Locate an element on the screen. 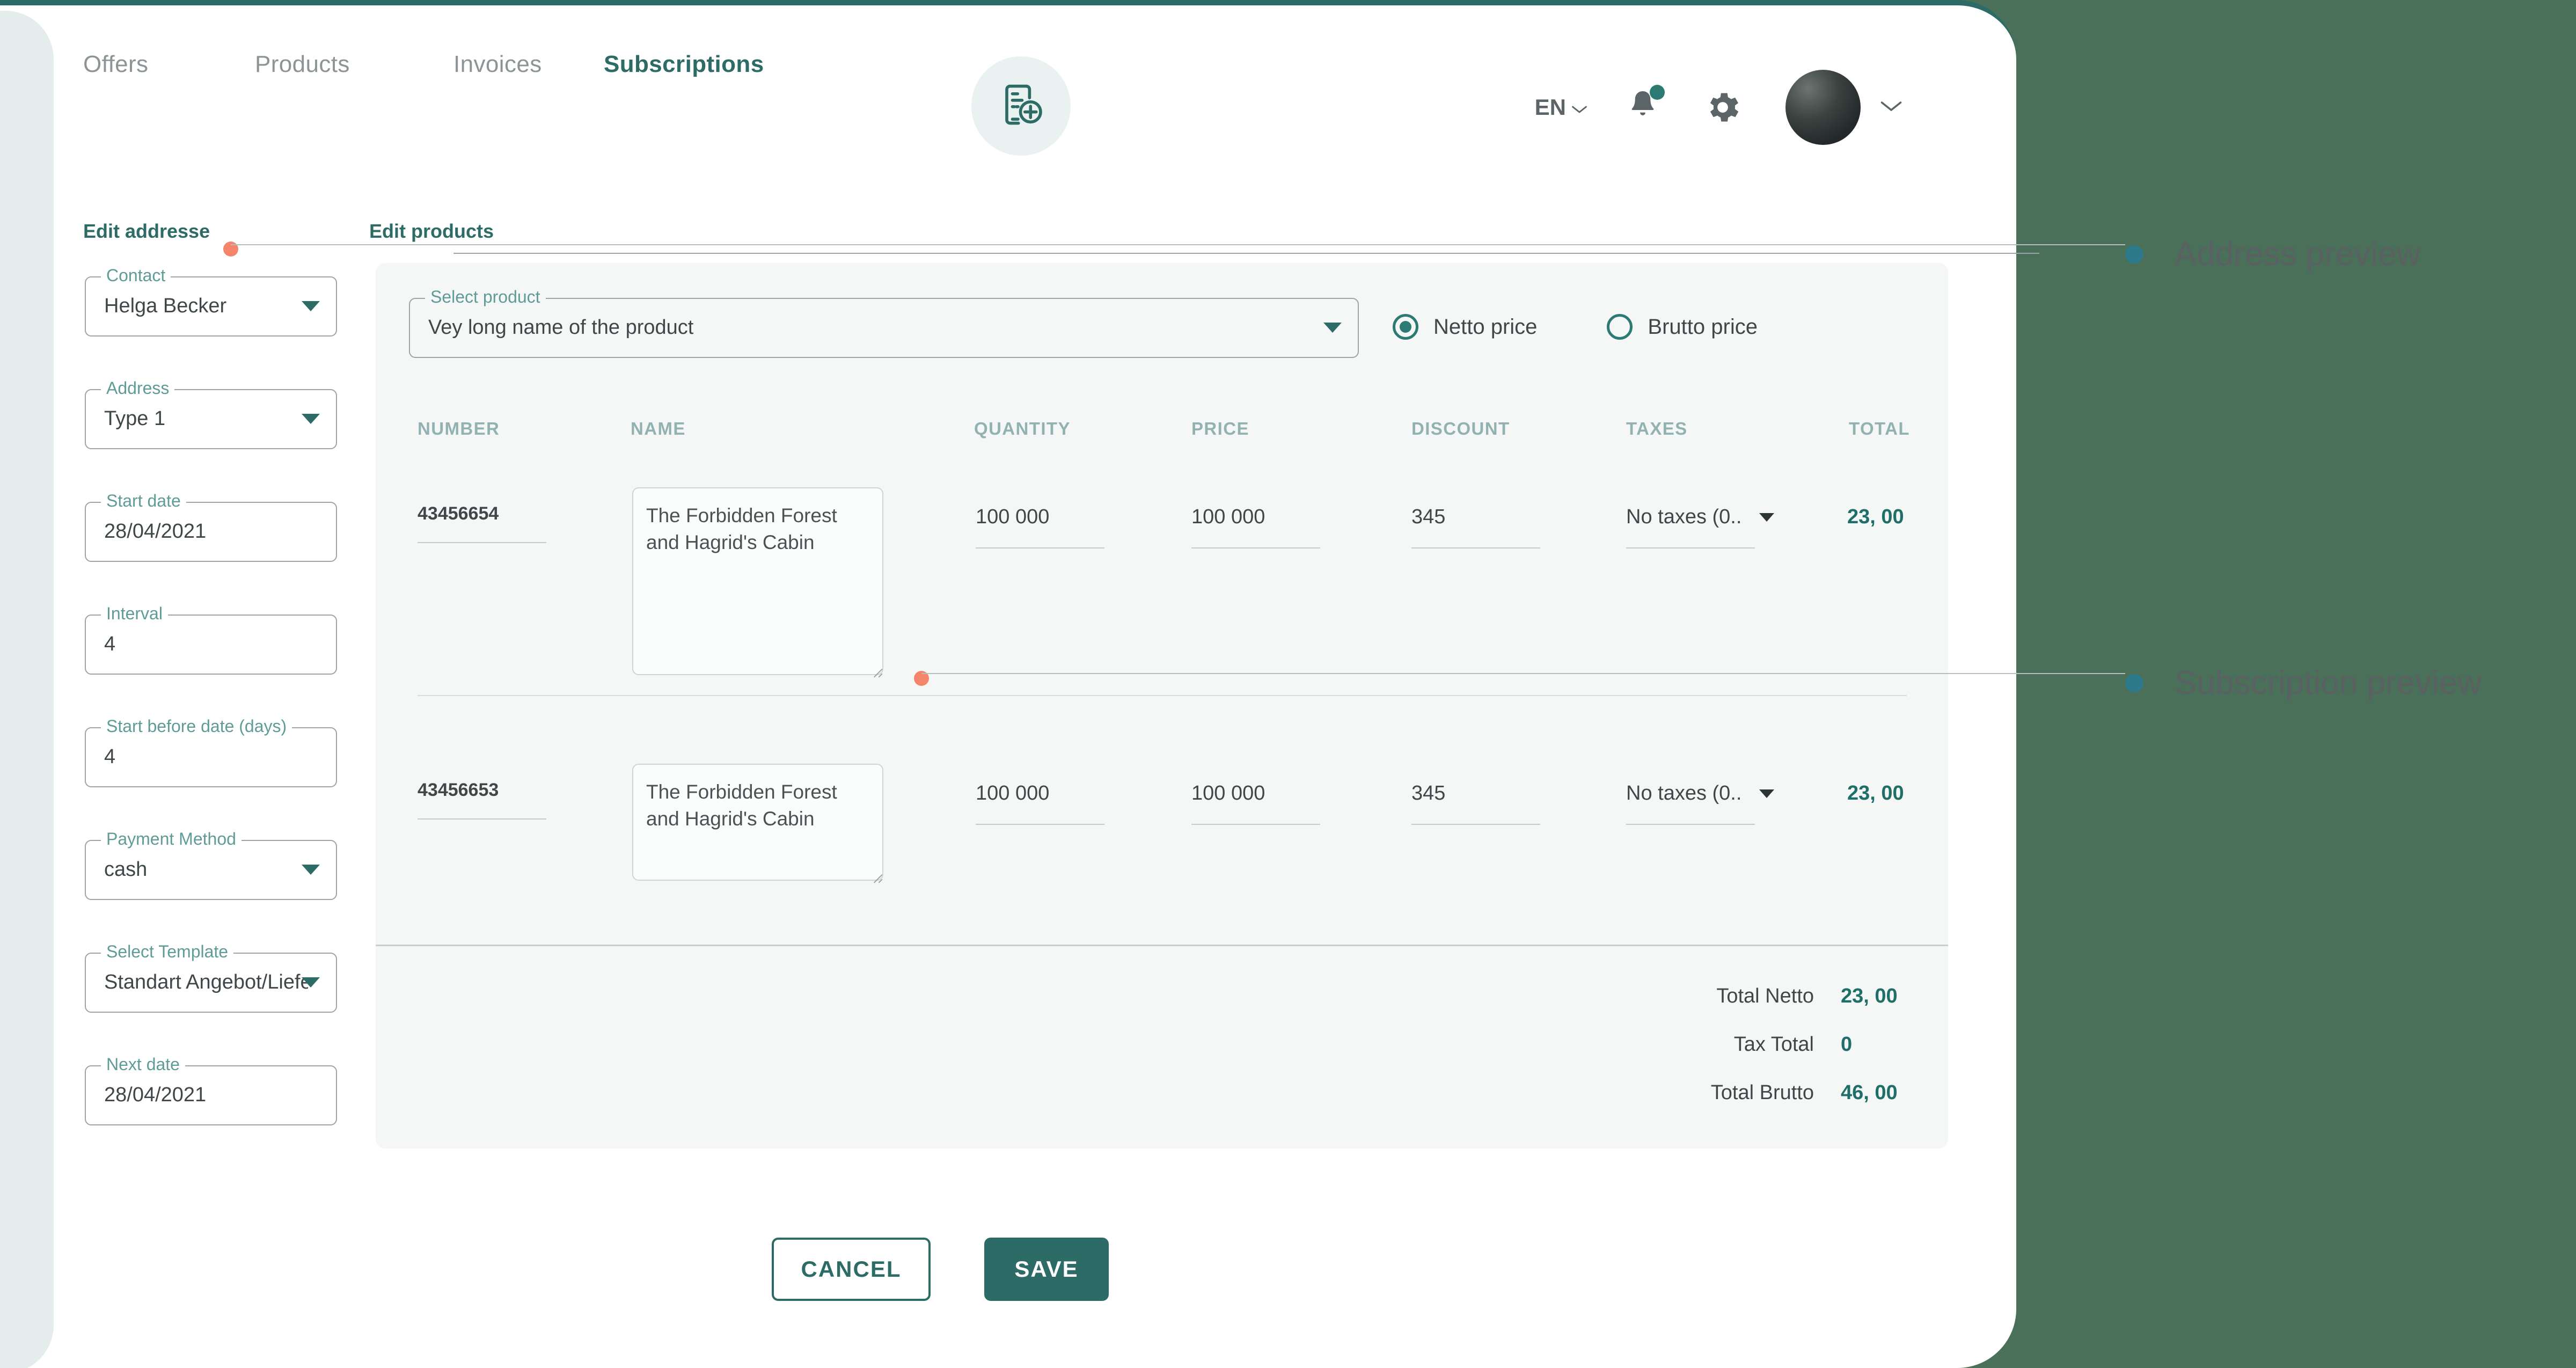  field-next-date-label: Next date is located at coordinates (143, 1064).